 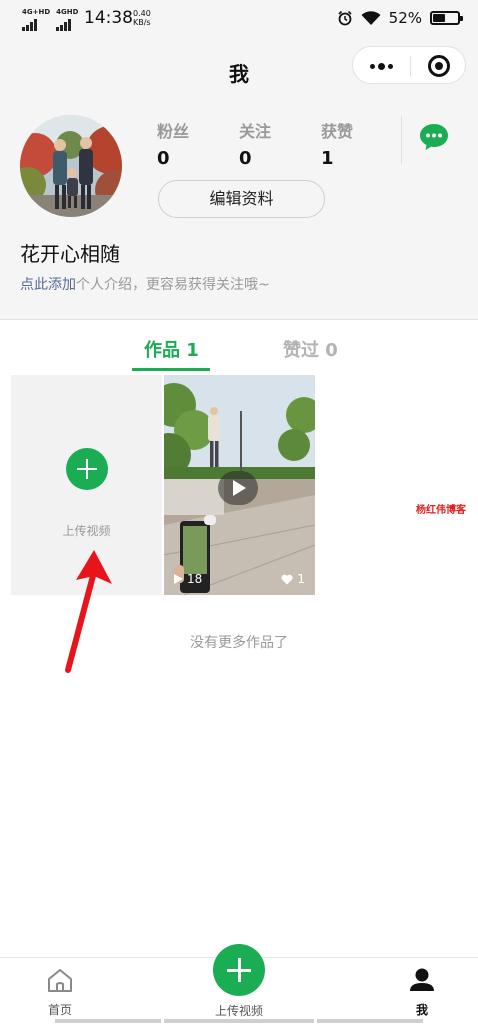 I want to click on video-thumbnail: 18 1, so click(x=239, y=485).